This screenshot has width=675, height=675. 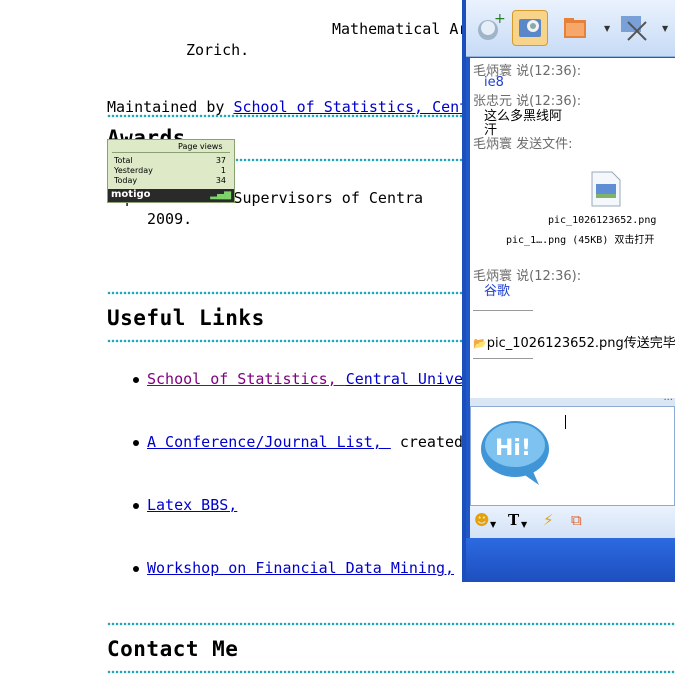 I want to click on folder-share-icon, so click(x=575, y=27).